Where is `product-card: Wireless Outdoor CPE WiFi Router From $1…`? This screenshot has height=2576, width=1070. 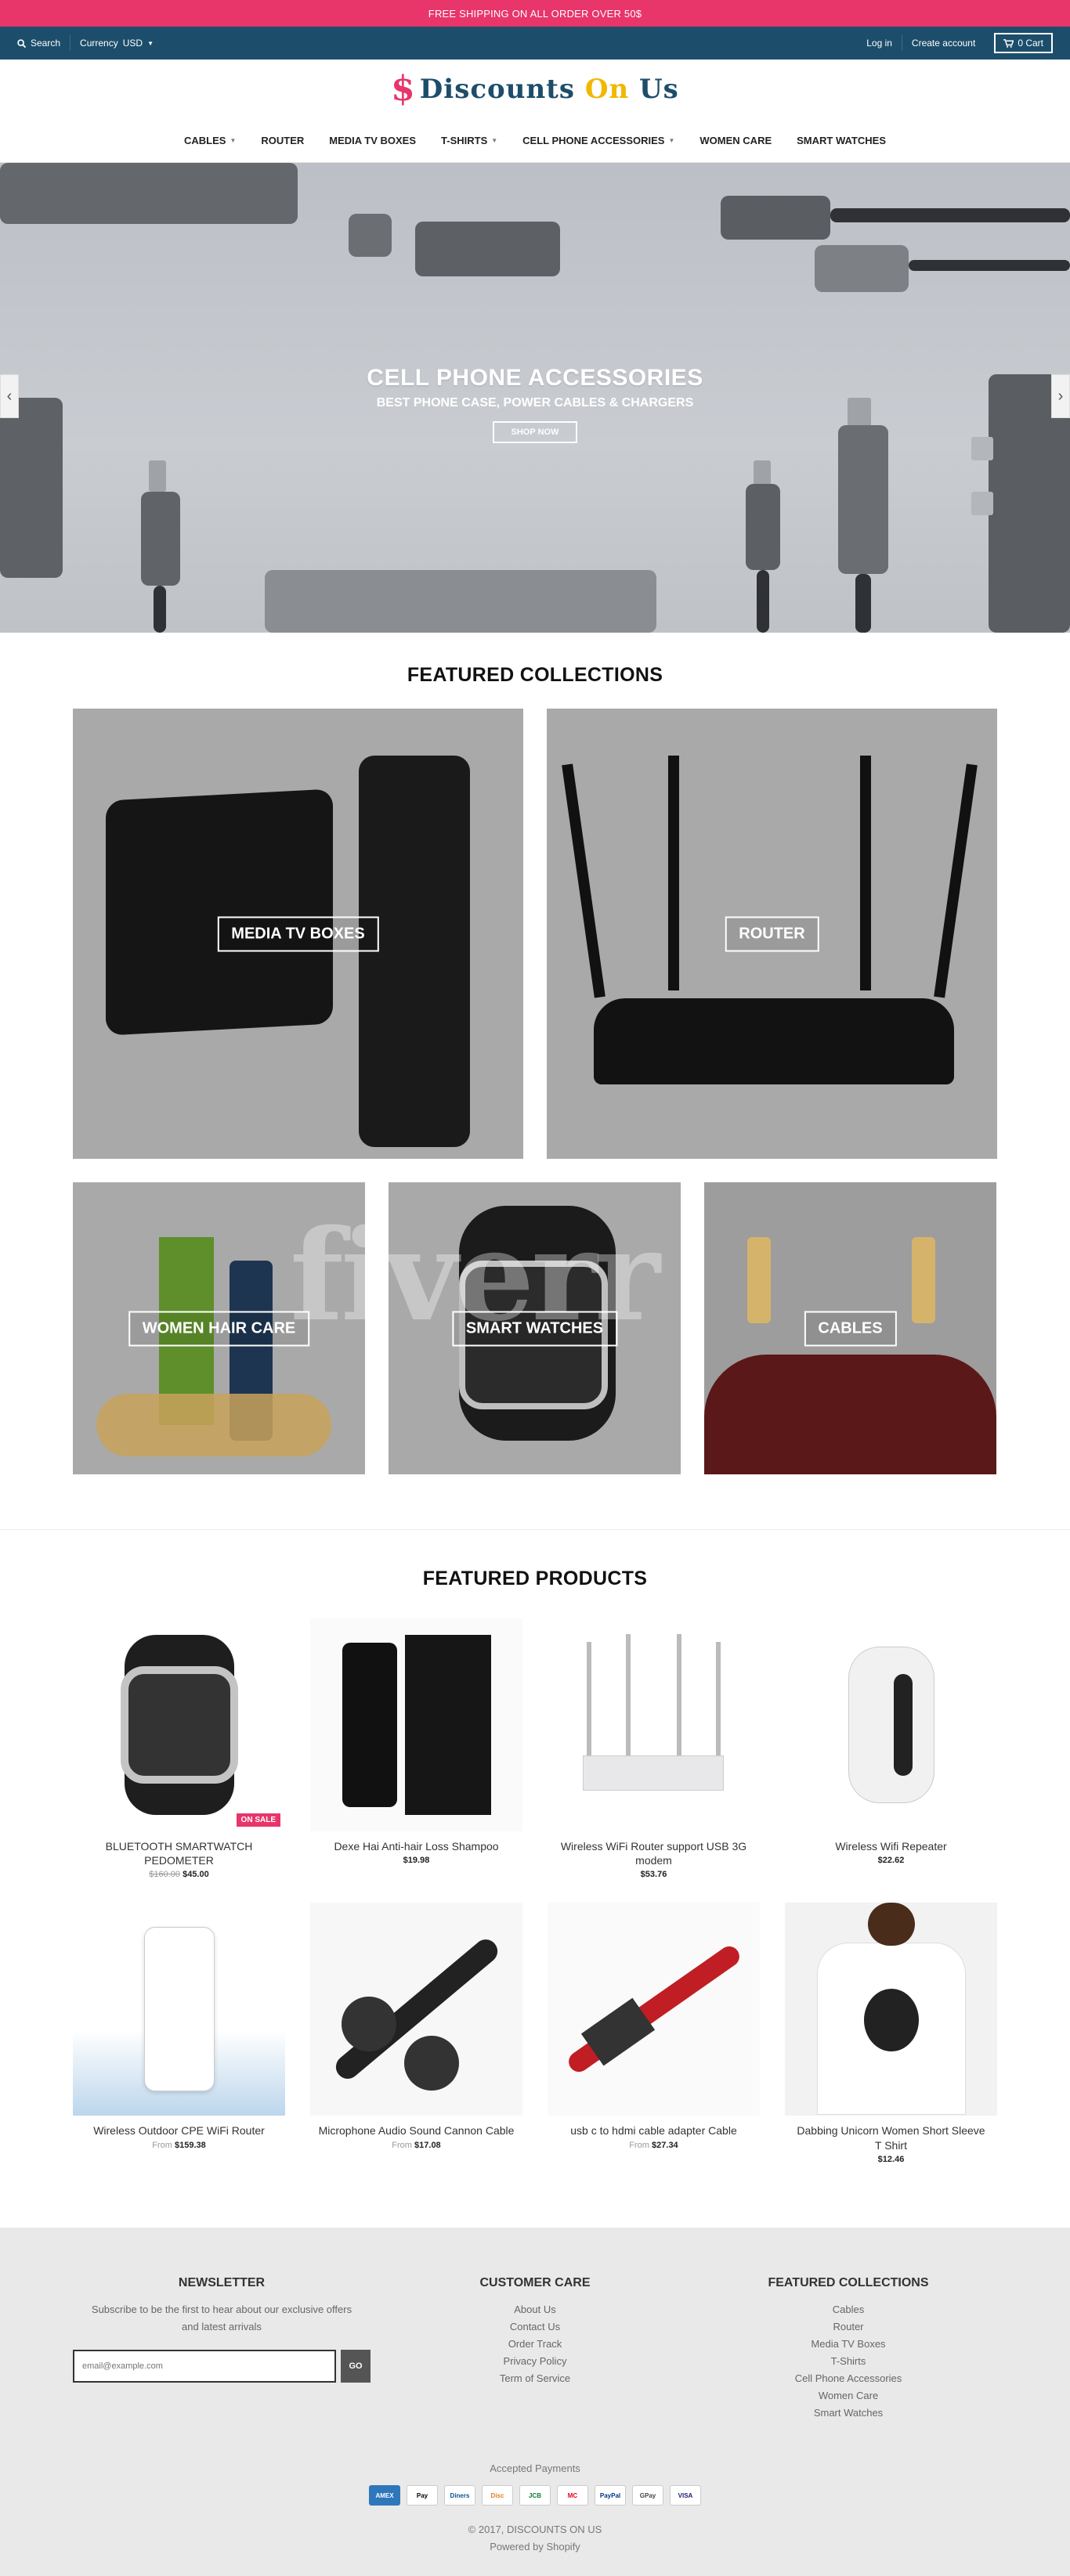
product-card: Wireless Outdoor CPE WiFi Router From $1… is located at coordinates (179, 2033).